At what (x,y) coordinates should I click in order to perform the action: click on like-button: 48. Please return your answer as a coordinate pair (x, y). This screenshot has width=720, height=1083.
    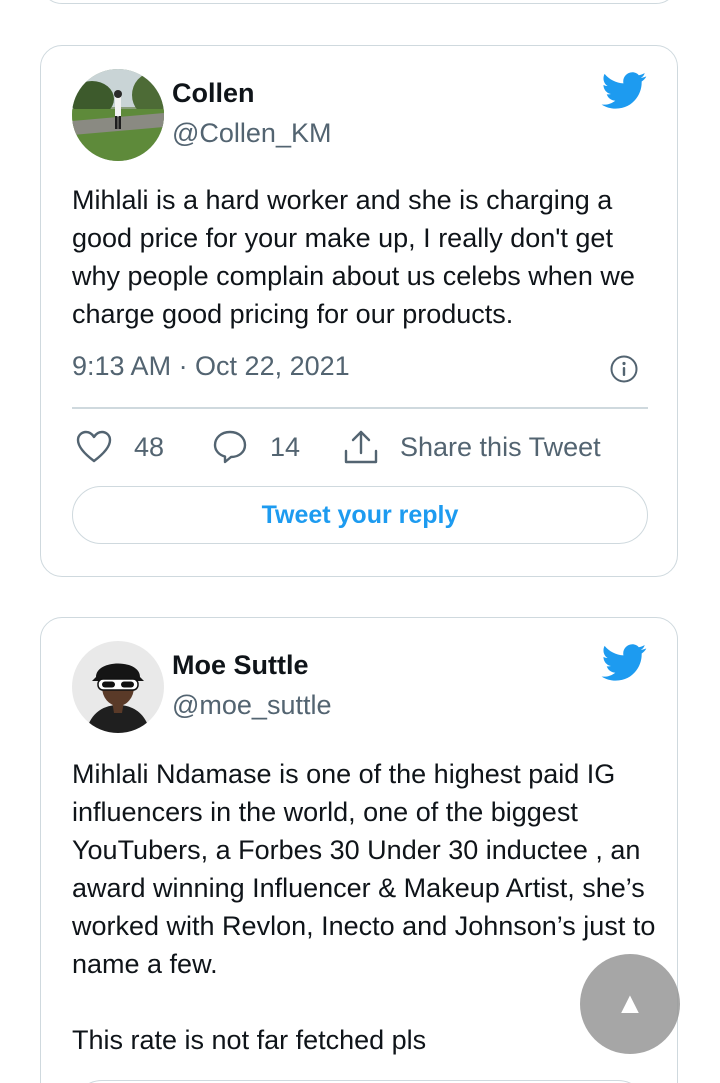
    Looking at the image, I should click on (120, 447).